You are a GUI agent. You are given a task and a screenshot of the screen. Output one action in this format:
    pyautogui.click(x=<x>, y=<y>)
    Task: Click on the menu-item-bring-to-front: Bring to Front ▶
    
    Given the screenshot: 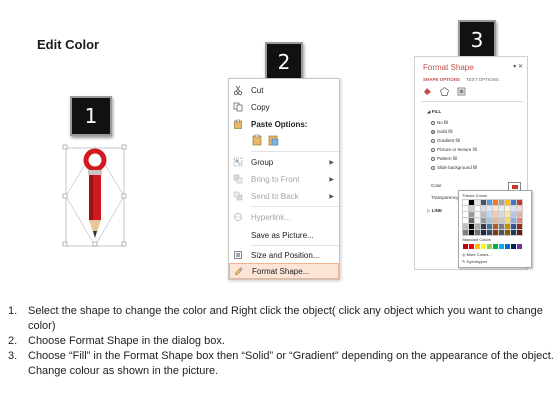 What is the action you would take?
    pyautogui.click(x=284, y=179)
    